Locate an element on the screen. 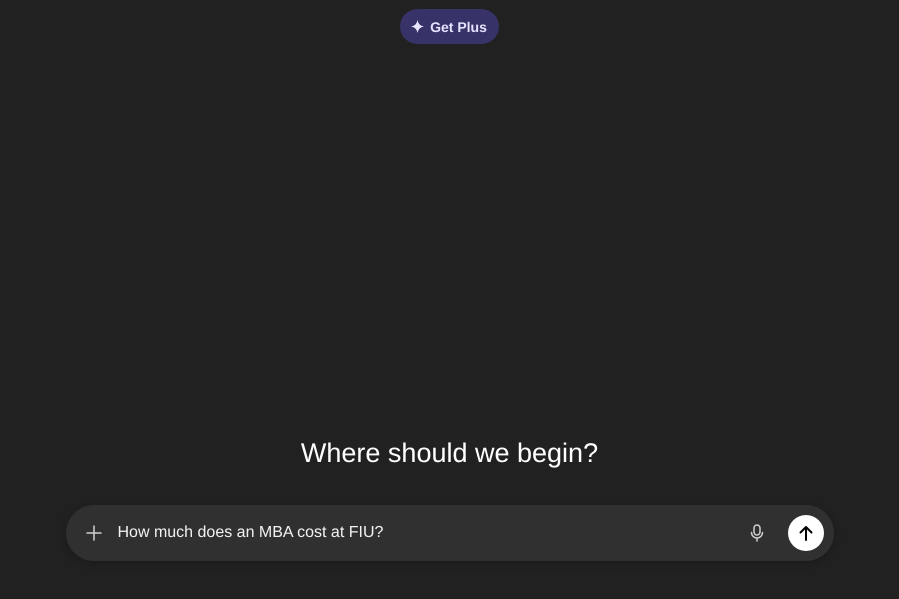  heading: Where should we begin? is located at coordinates (449, 453).